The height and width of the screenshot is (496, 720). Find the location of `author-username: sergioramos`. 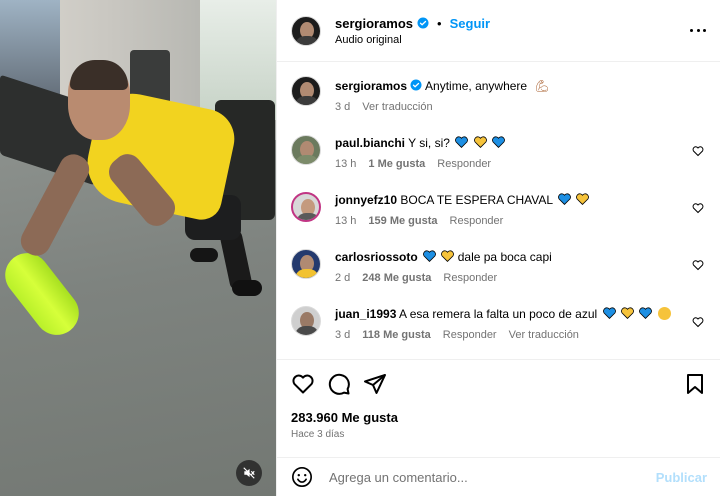

author-username: sergioramos is located at coordinates (374, 23).